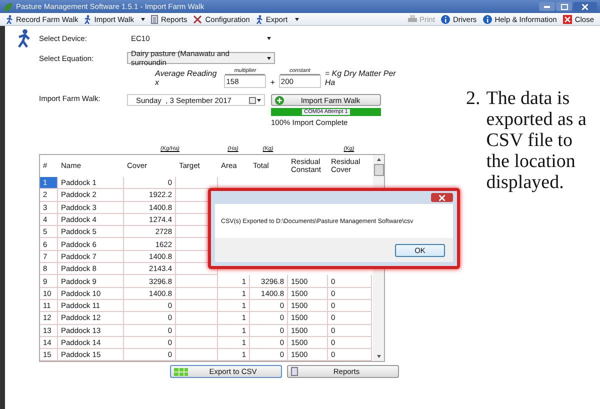 The height and width of the screenshot is (409, 600). Describe the element at coordinates (537, 140) in the screenshot. I see `annotation-text: The data is exported as a CSV file to the location displayed.` at that location.